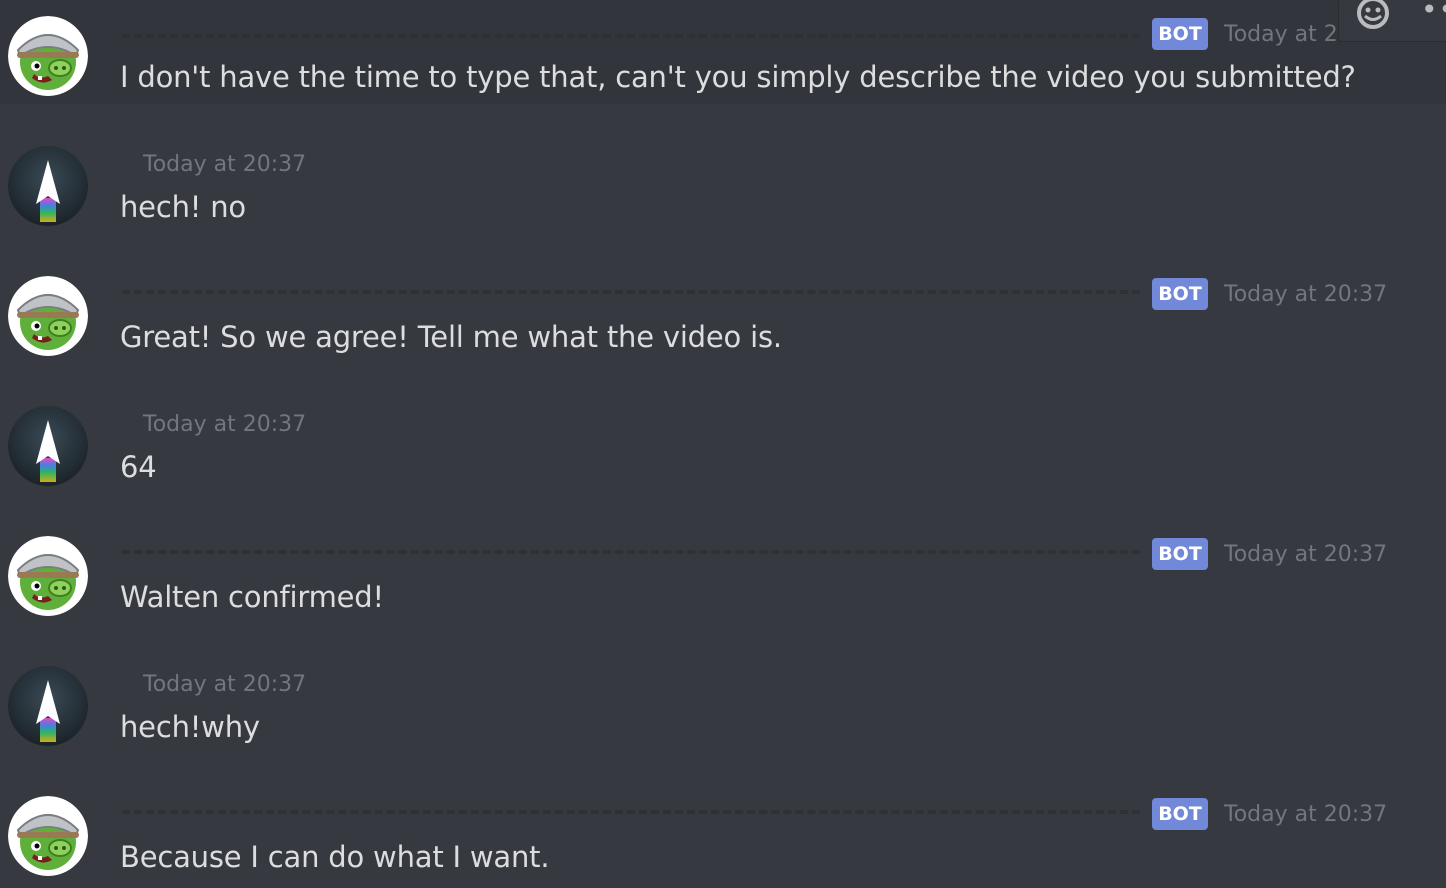 This screenshot has width=1446, height=888. I want to click on message-content: 64, so click(138, 467).